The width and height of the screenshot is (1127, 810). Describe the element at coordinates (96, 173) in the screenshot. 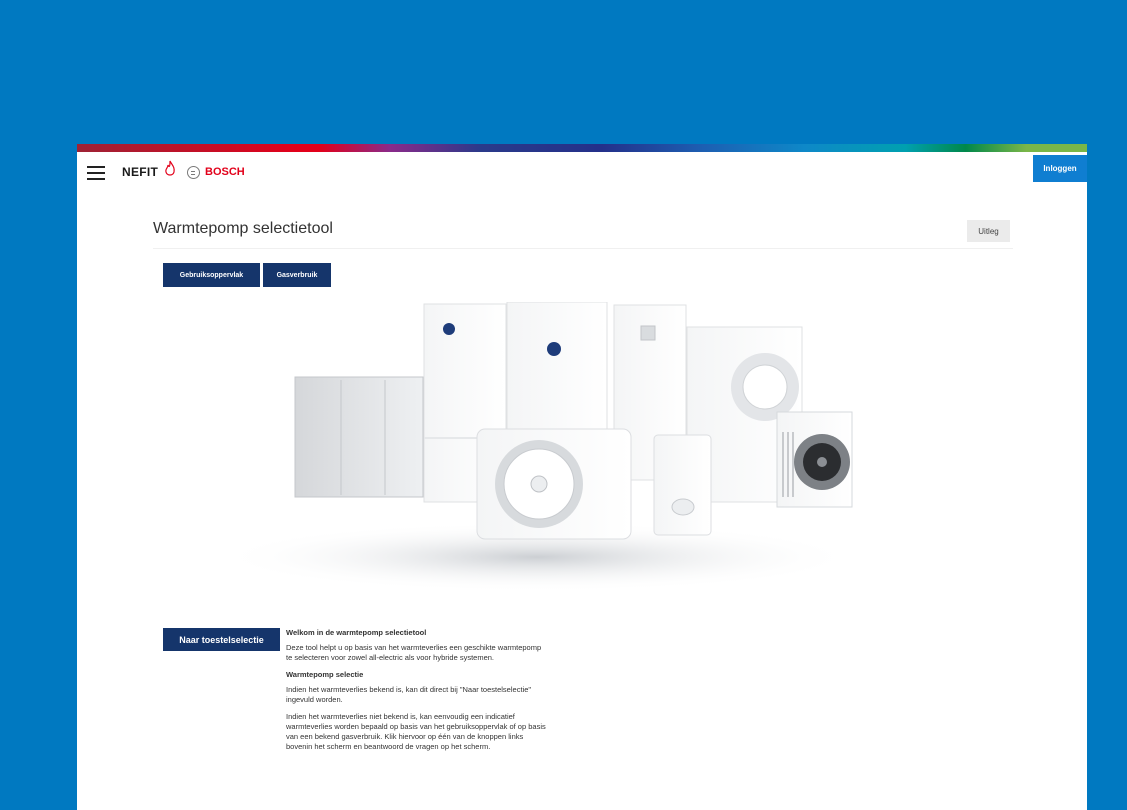

I see `hamburger-menu-icon` at that location.